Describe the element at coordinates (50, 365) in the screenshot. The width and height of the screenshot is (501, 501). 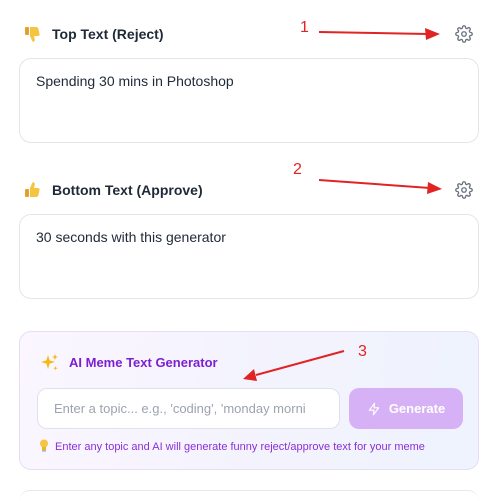
I see `sparkles-icon` at that location.